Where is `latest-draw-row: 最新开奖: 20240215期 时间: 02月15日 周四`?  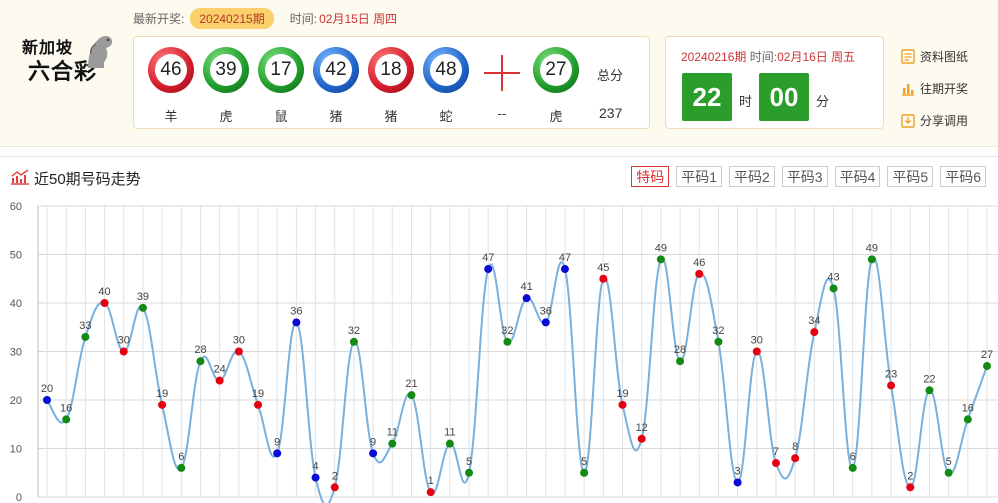
latest-draw-row: 最新开奖: 20240215期 时间: 02月15日 周四 is located at coordinates (265, 18).